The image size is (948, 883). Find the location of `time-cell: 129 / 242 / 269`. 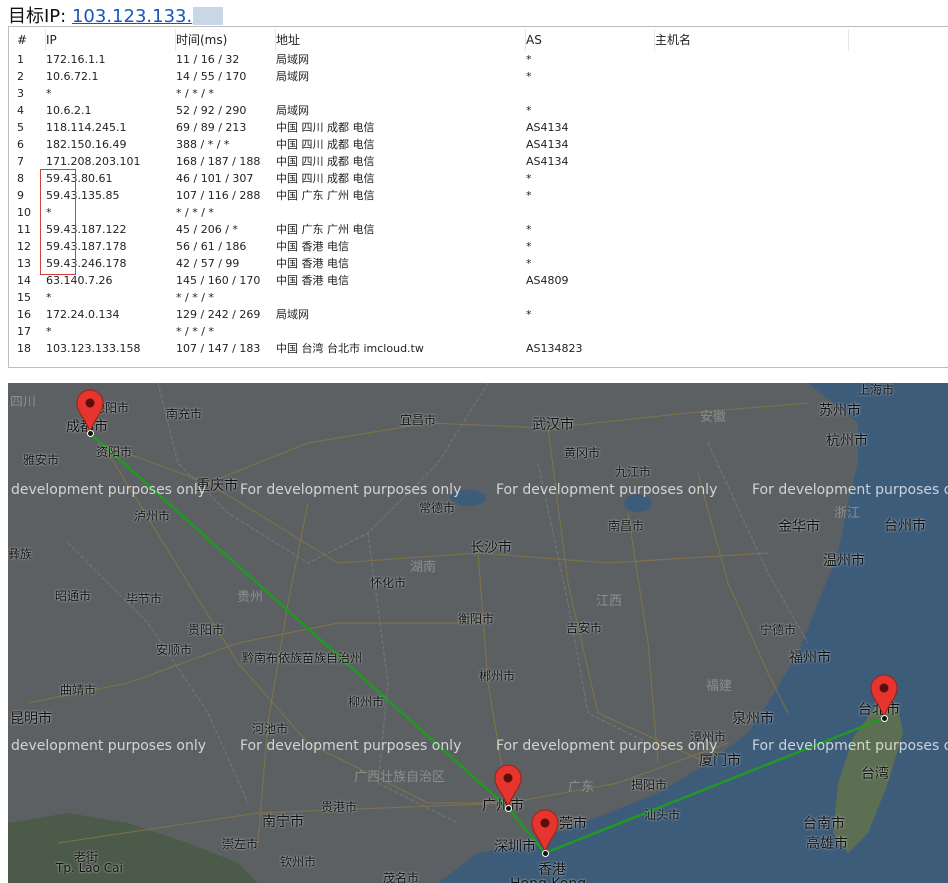

time-cell: 129 / 242 / 269 is located at coordinates (218, 314).